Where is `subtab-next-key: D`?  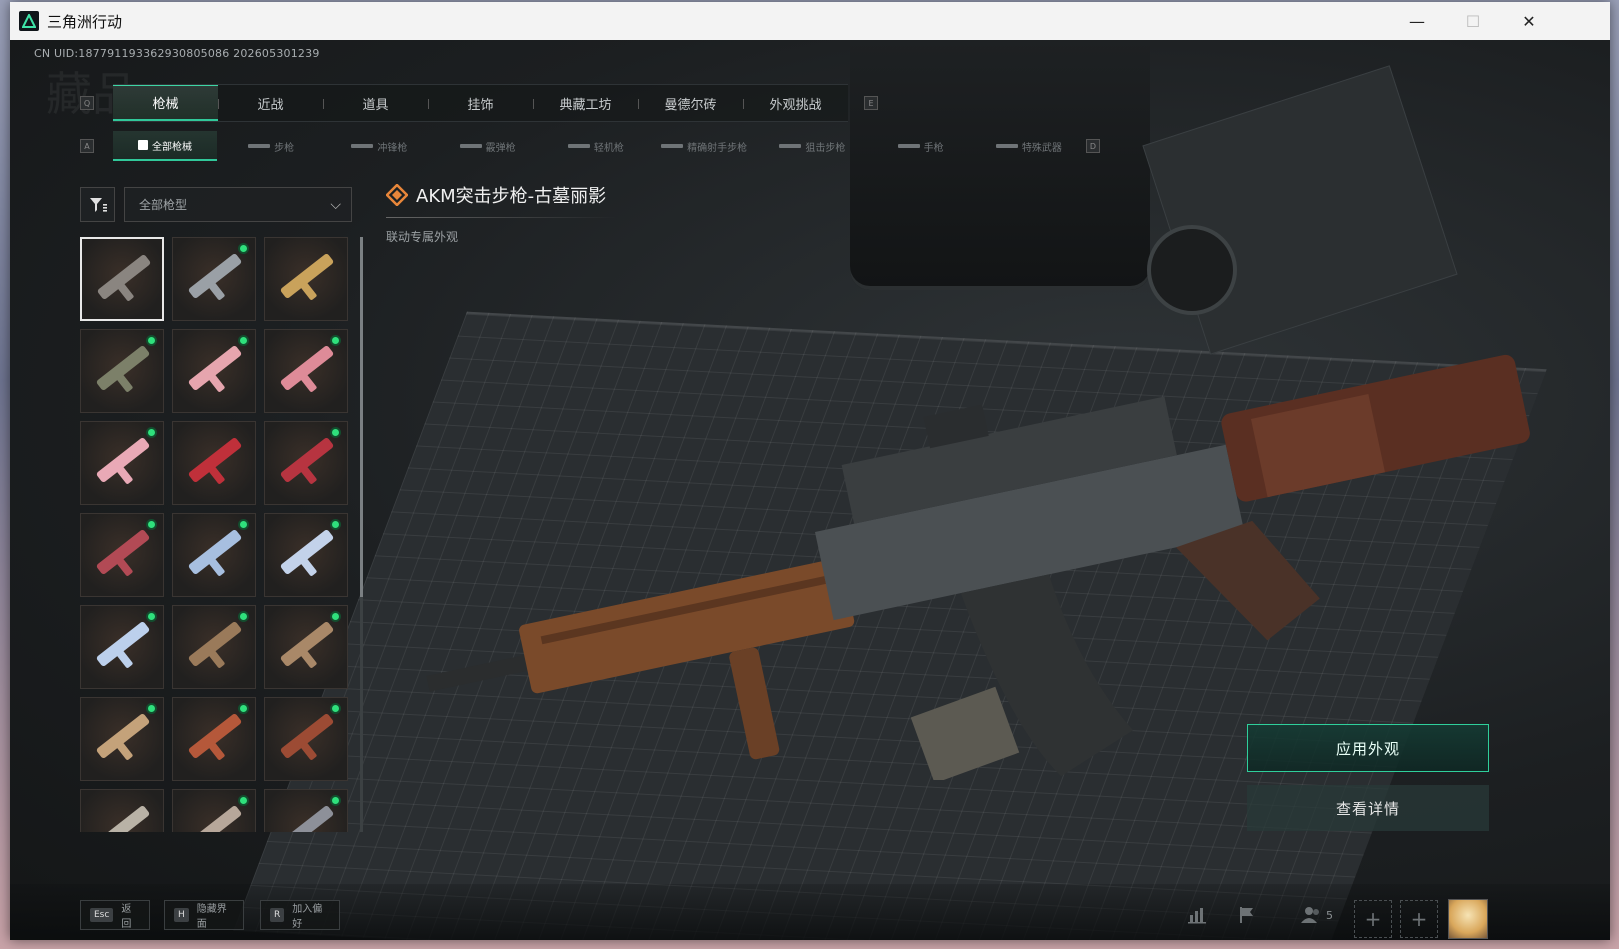 subtab-next-key: D is located at coordinates (1093, 146).